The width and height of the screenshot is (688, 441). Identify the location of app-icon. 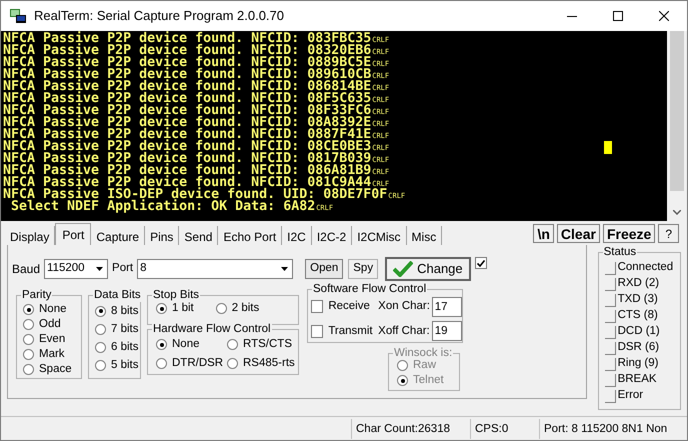
(18, 16).